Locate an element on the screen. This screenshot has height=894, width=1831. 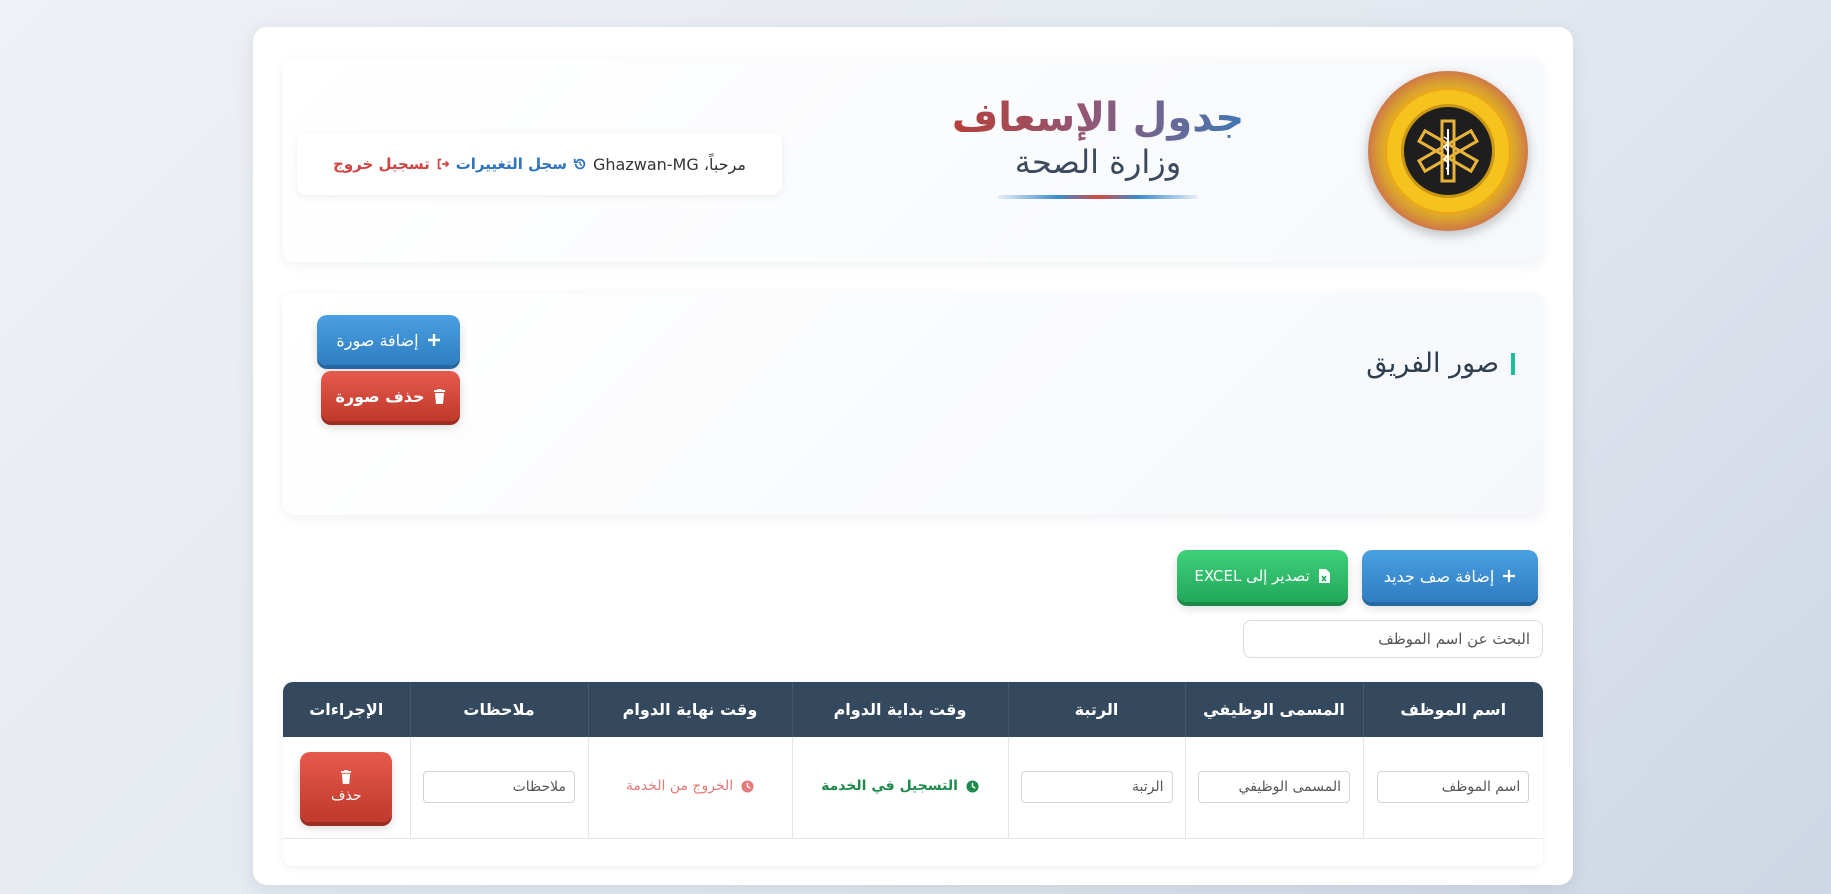
cell-actions: حذف is located at coordinates (346, 788).